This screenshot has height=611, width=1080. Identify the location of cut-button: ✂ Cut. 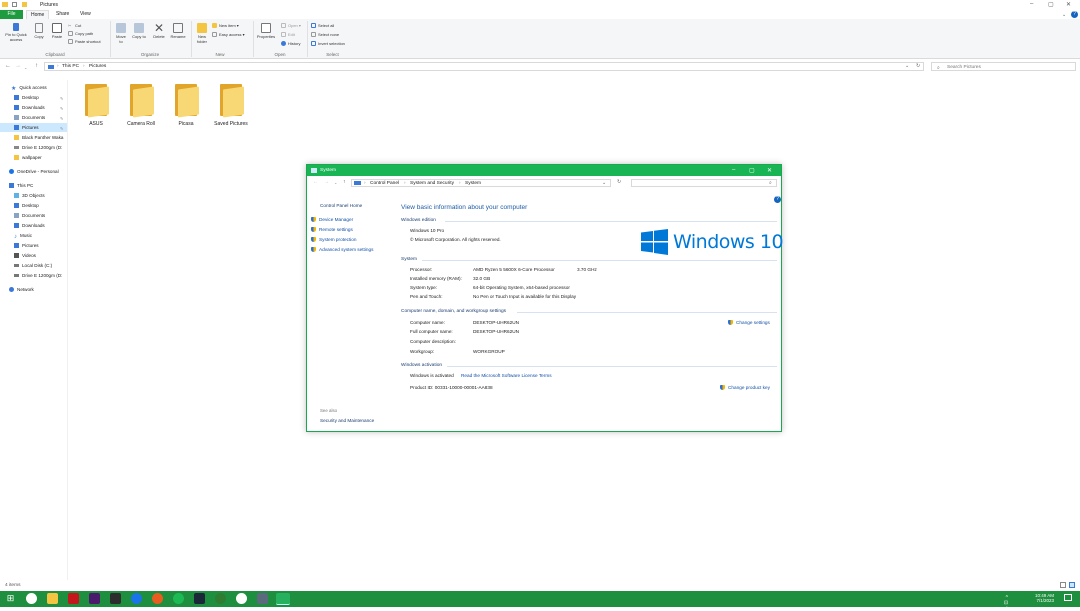
(74, 25).